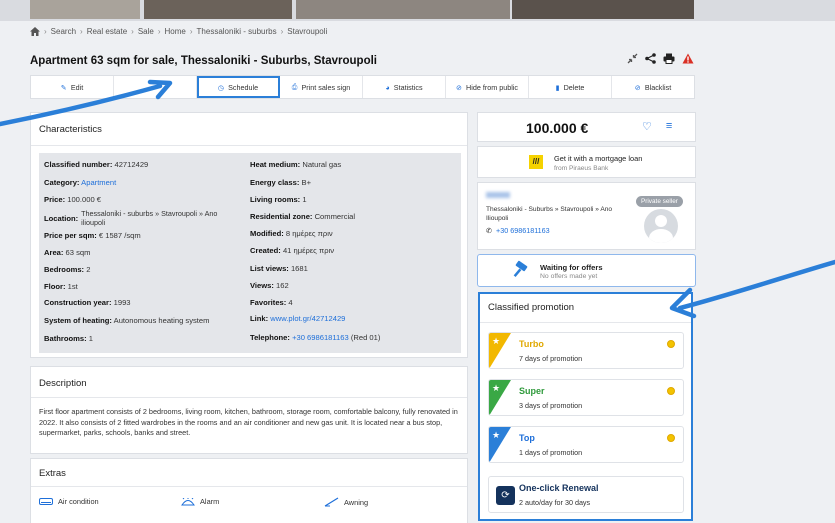  Describe the element at coordinates (498, 195) in the screenshot. I see `seller-name-blurred` at that location.